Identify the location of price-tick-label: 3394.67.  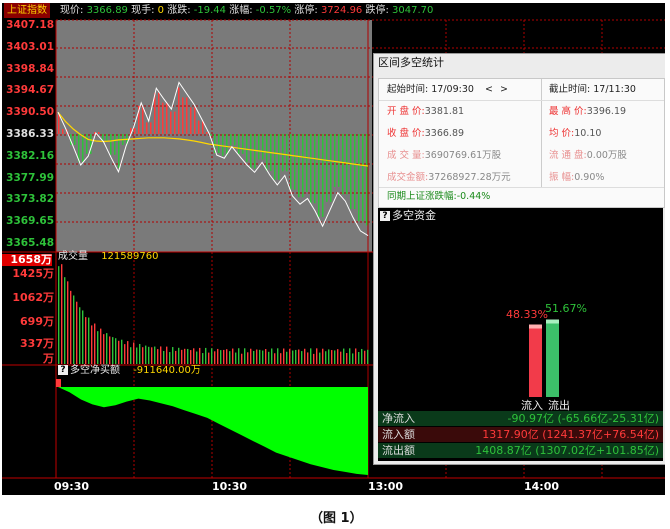
(30, 90).